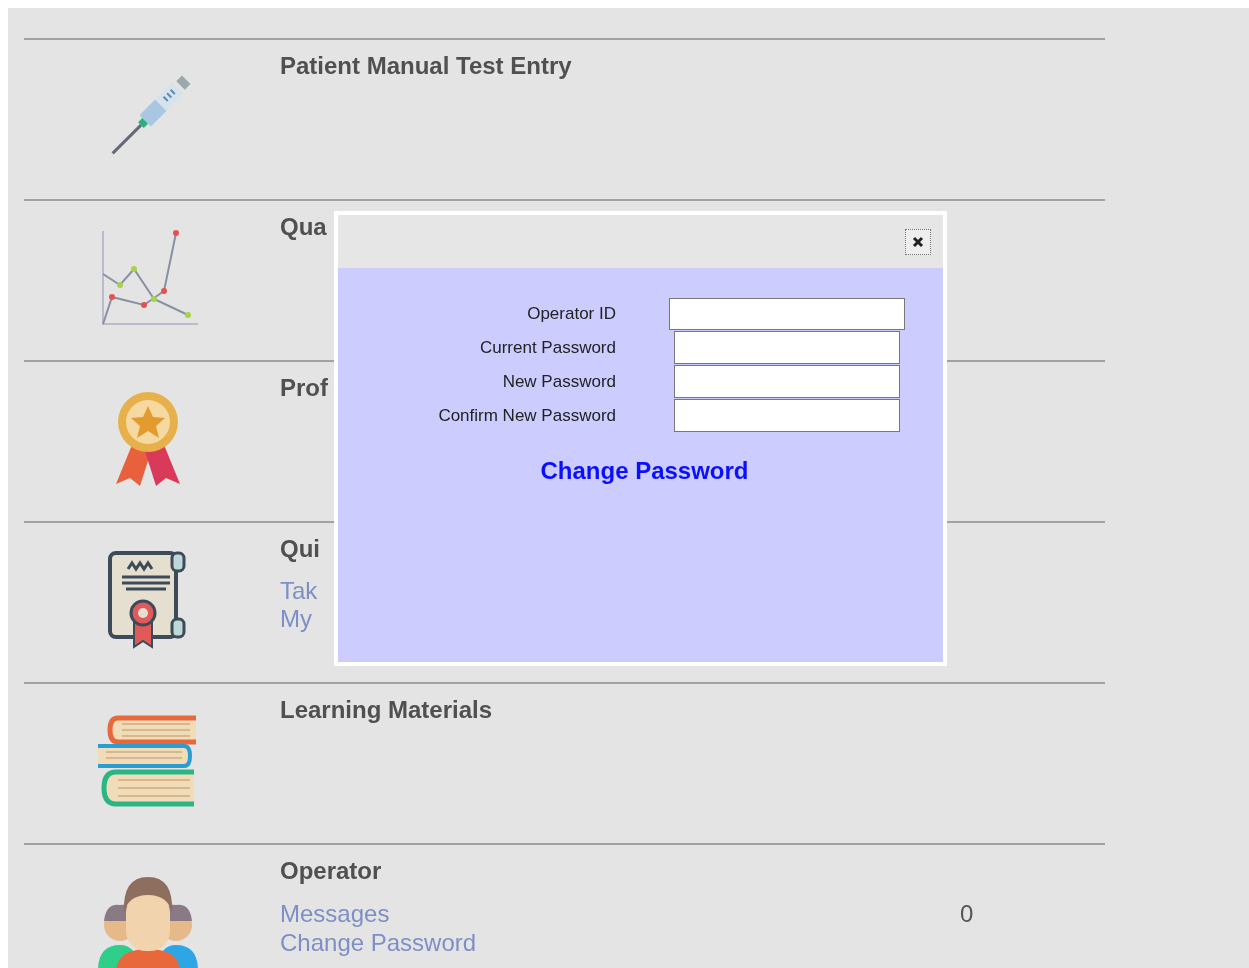 This screenshot has height=968, width=1249. I want to click on field-label: Current Password, so click(547, 347).